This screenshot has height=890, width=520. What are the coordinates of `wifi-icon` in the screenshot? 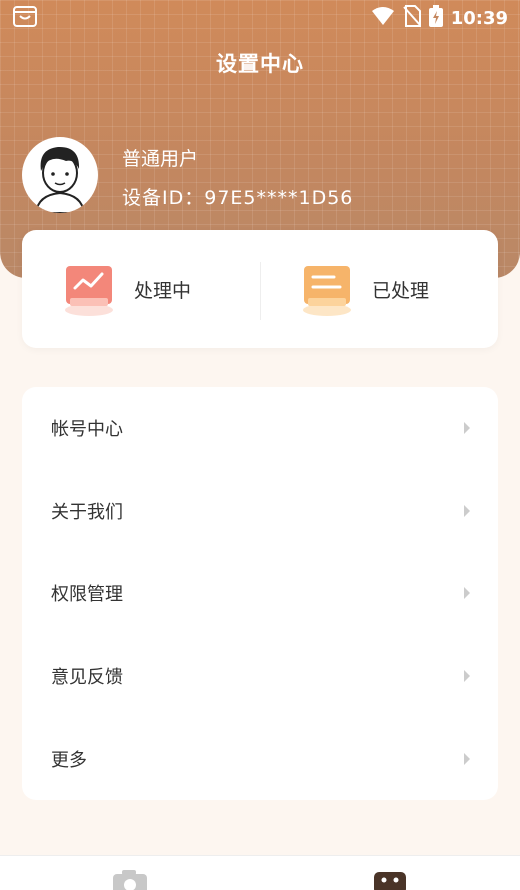 It's located at (383, 18).